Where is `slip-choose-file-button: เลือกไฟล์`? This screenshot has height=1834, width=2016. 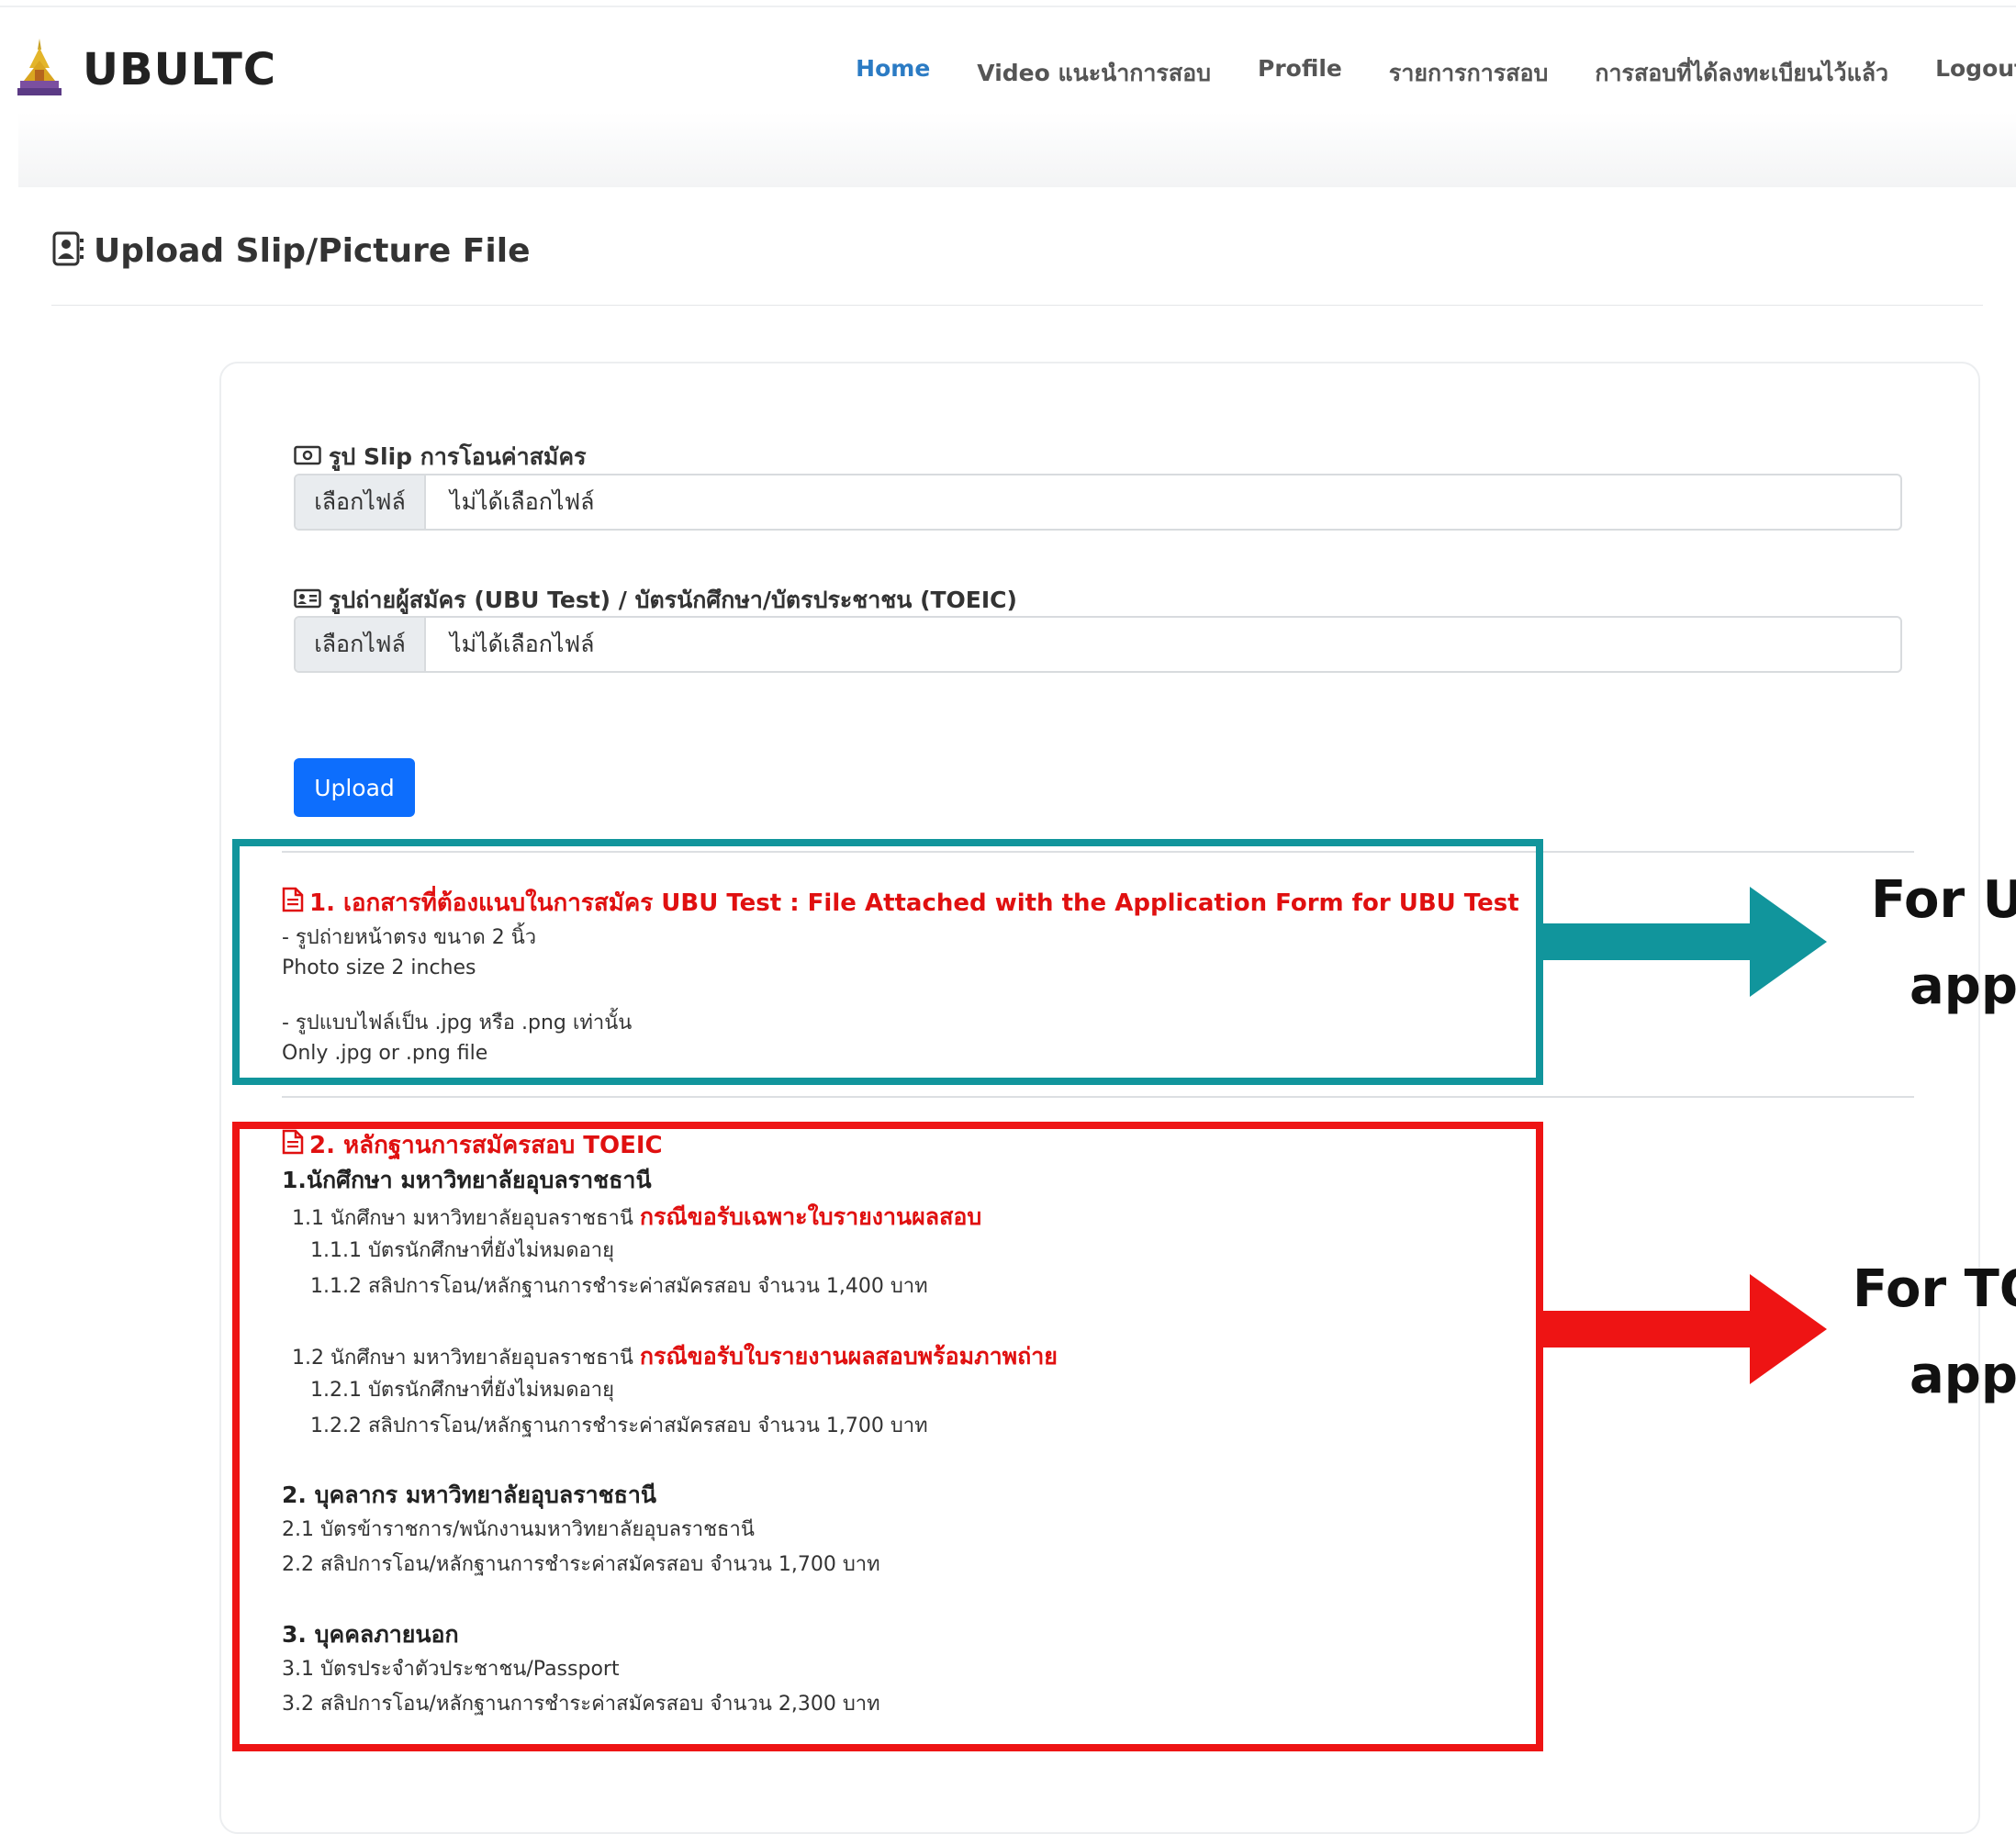 slip-choose-file-button: เลือกไฟล์ is located at coordinates (361, 502).